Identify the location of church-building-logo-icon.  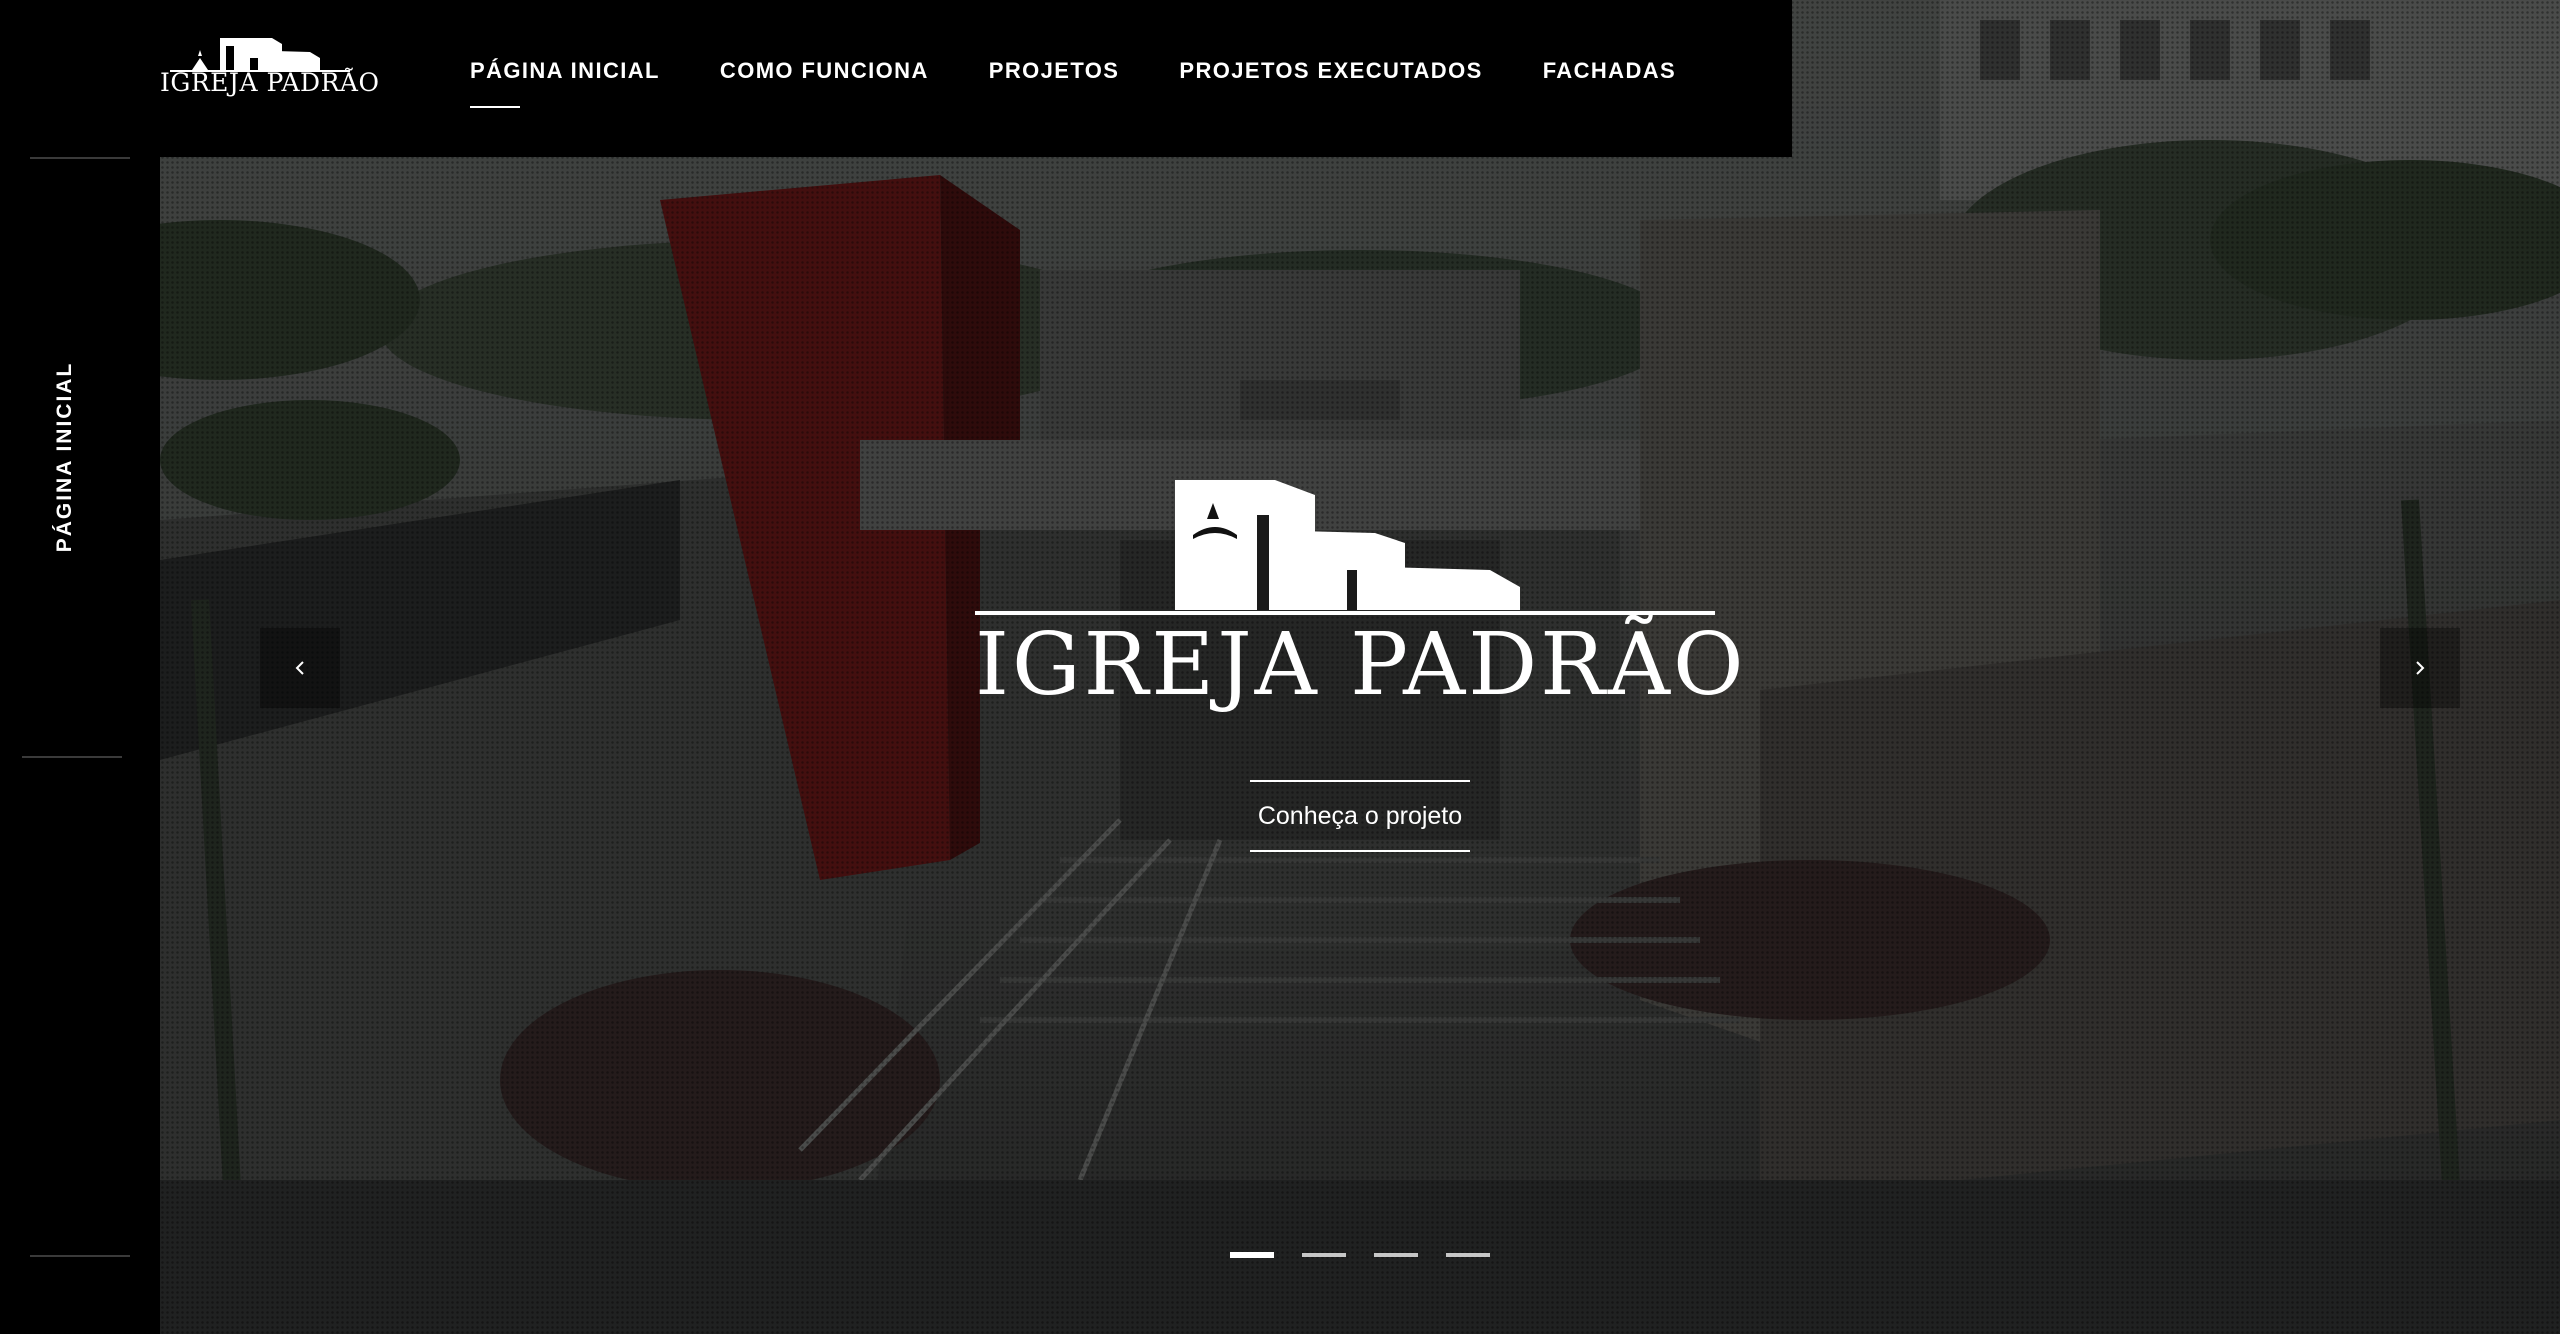
(1345, 547).